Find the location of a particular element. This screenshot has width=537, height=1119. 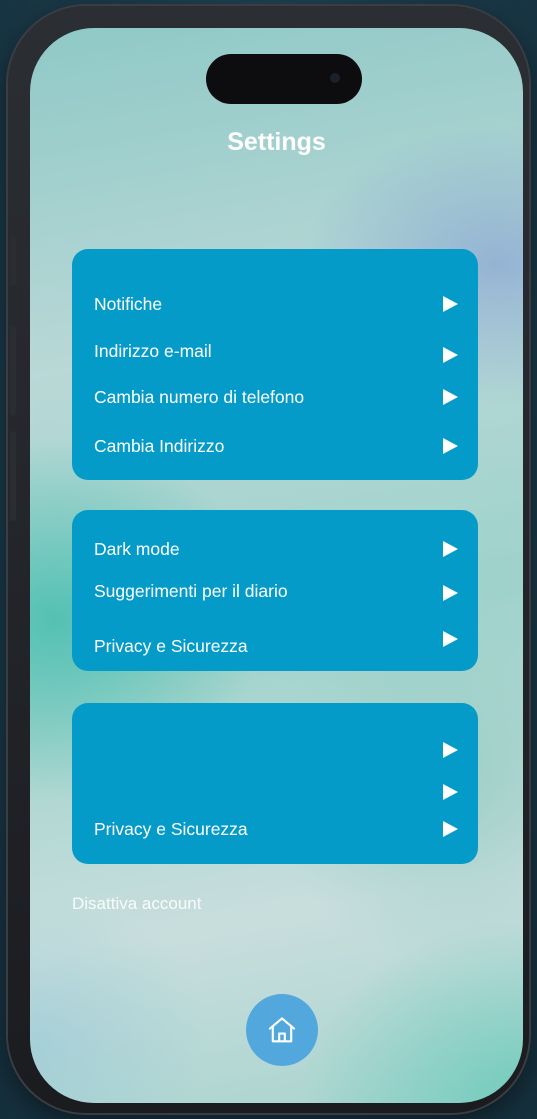

settings-item-label: Cambia Indirizzo is located at coordinates (159, 445).